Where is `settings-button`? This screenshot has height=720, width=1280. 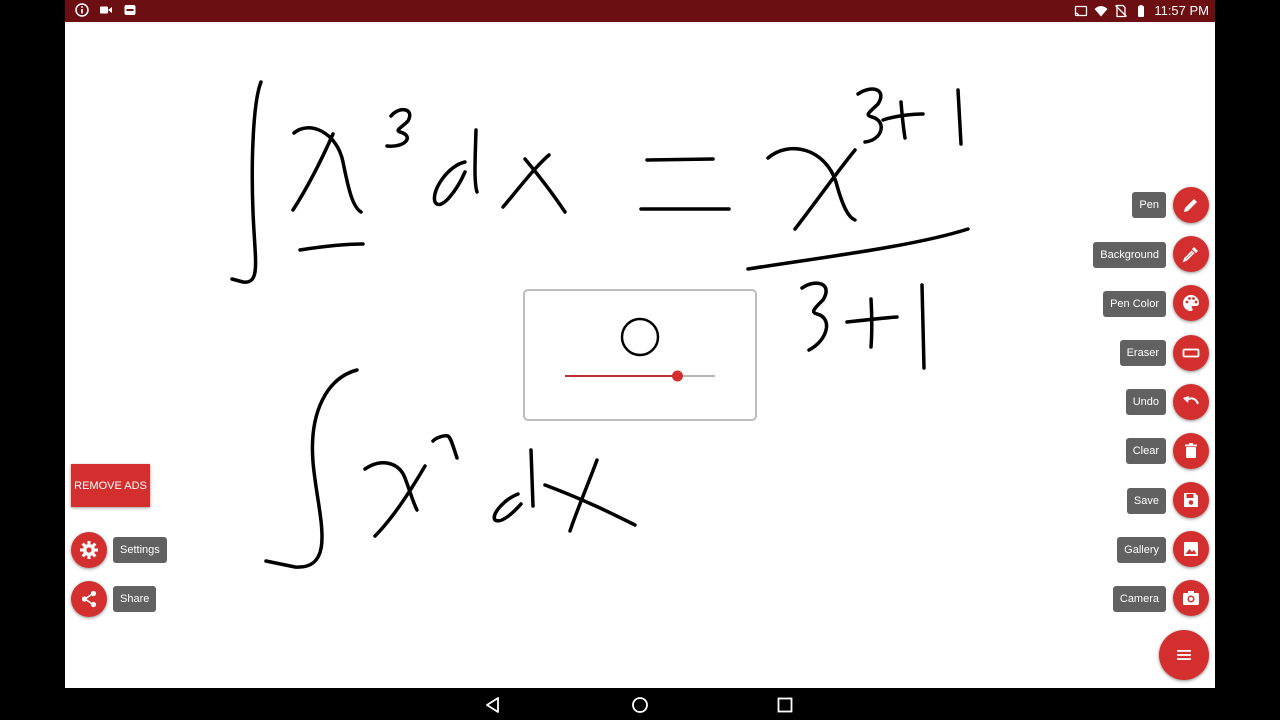
settings-button is located at coordinates (89, 550).